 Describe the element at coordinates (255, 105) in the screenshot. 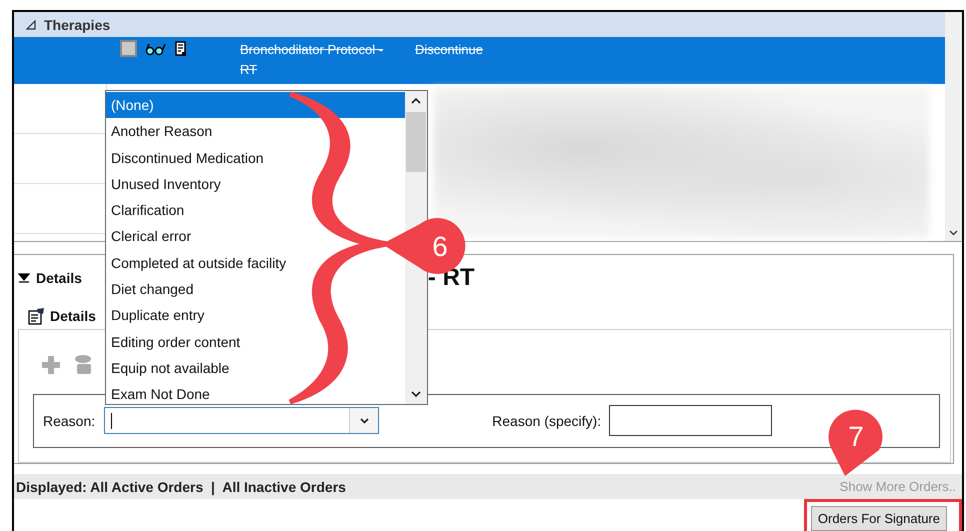

I see `dropdown-item: (None)` at that location.